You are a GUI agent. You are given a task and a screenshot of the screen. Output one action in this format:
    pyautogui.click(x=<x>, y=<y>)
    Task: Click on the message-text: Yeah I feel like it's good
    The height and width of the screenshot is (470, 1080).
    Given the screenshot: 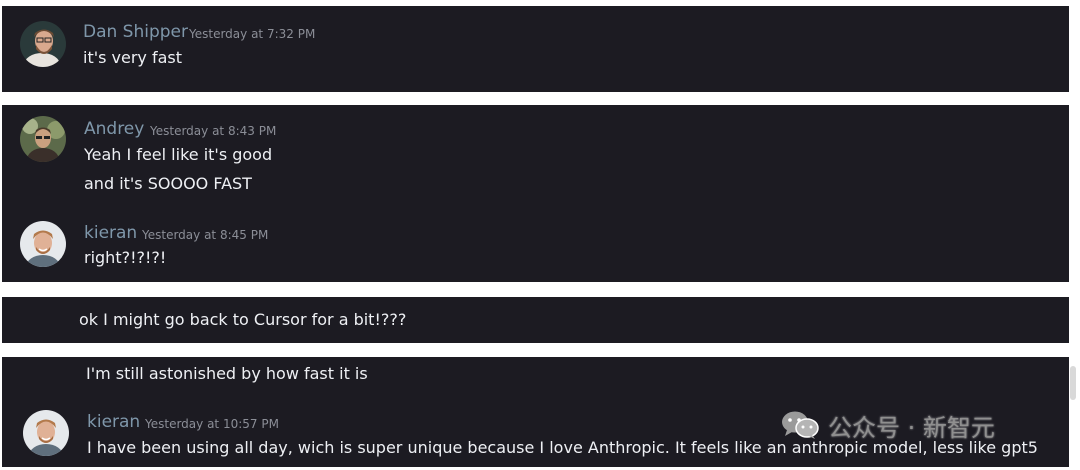 What is the action you would take?
    pyautogui.click(x=178, y=154)
    